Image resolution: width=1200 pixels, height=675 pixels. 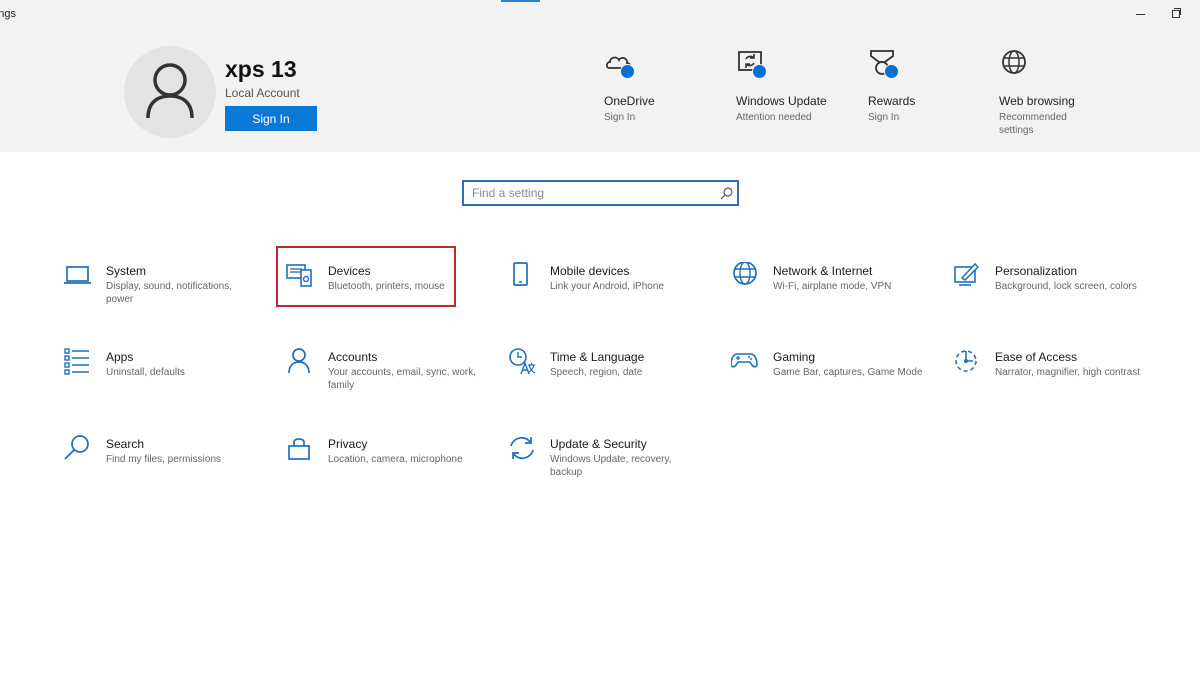 What do you see at coordinates (629, 101) in the screenshot?
I see `quick-link-title: OneDrive` at bounding box center [629, 101].